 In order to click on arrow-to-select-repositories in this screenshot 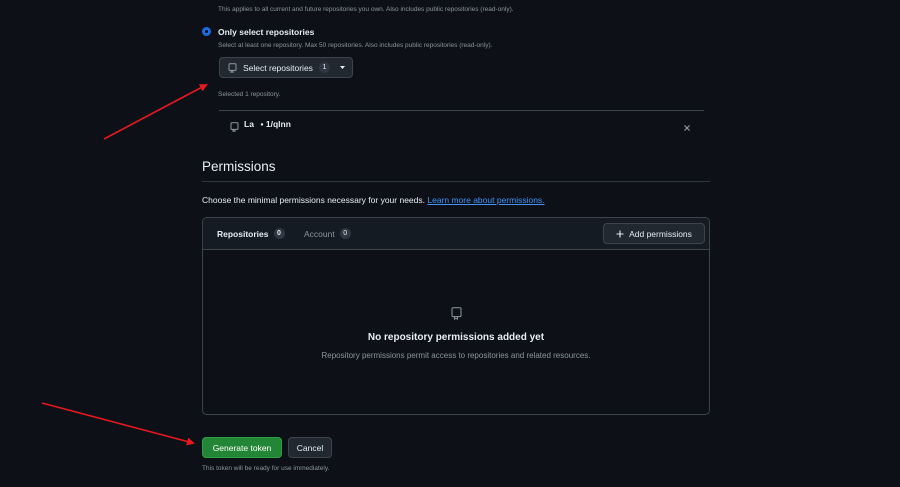, I will do `click(155, 112)`.